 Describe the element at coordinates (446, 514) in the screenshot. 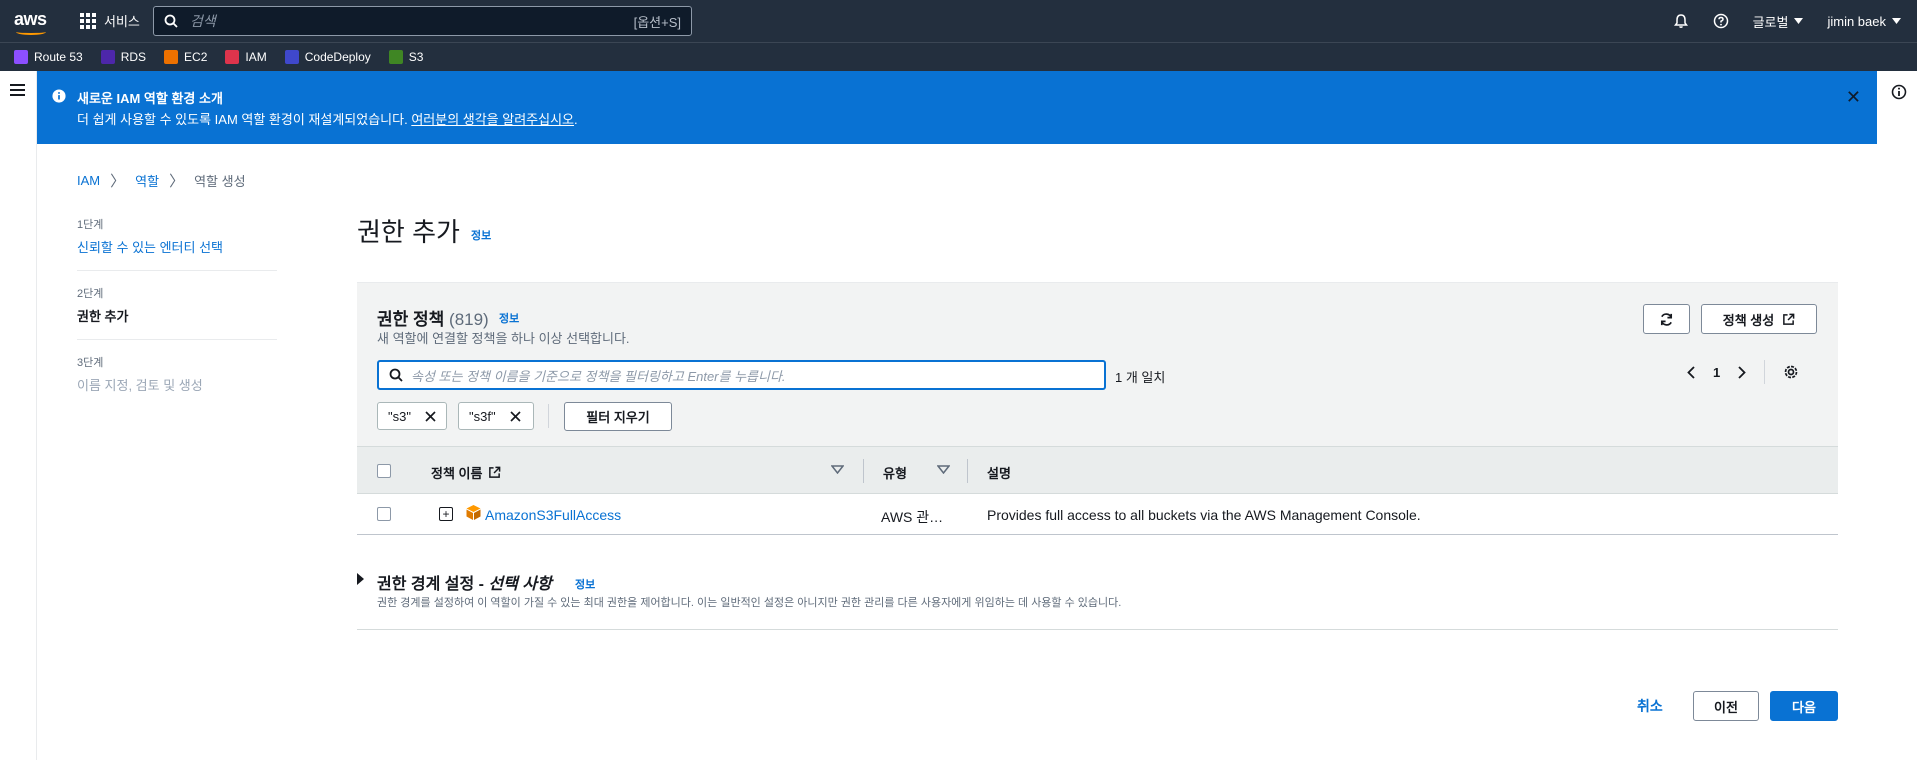

I see `expand-icon: +` at that location.